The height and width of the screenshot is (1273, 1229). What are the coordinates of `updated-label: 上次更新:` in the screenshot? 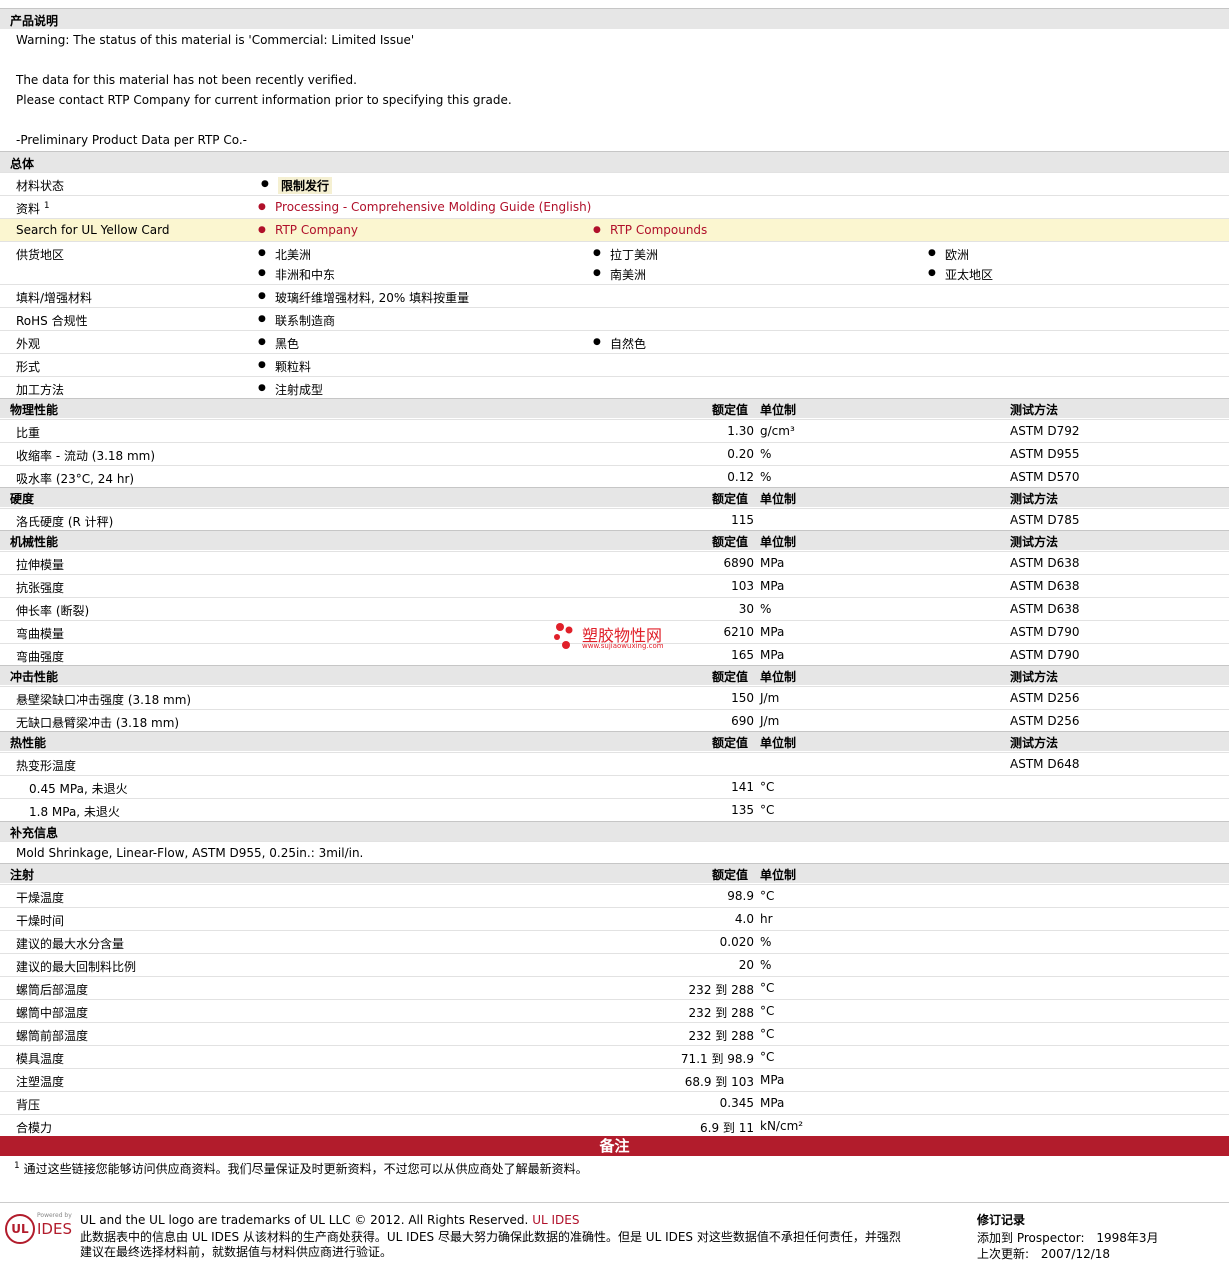 It's located at (1003, 1254).